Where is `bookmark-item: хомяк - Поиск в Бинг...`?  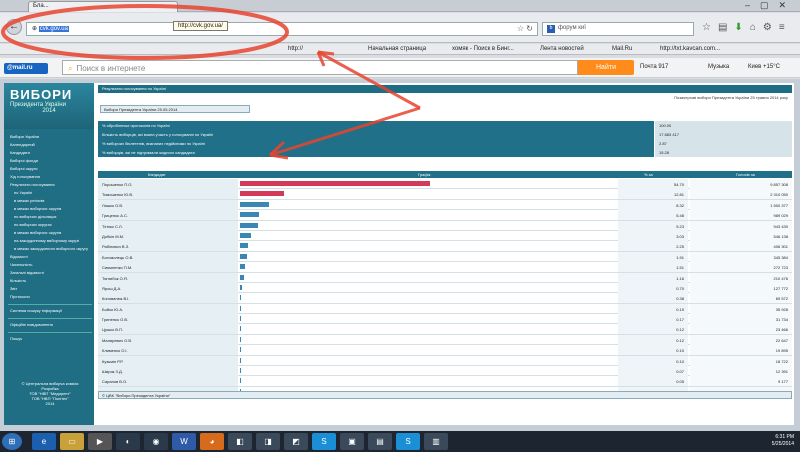
bookmark-item: хомяк - Поиск в Бинг... is located at coordinates (483, 49).